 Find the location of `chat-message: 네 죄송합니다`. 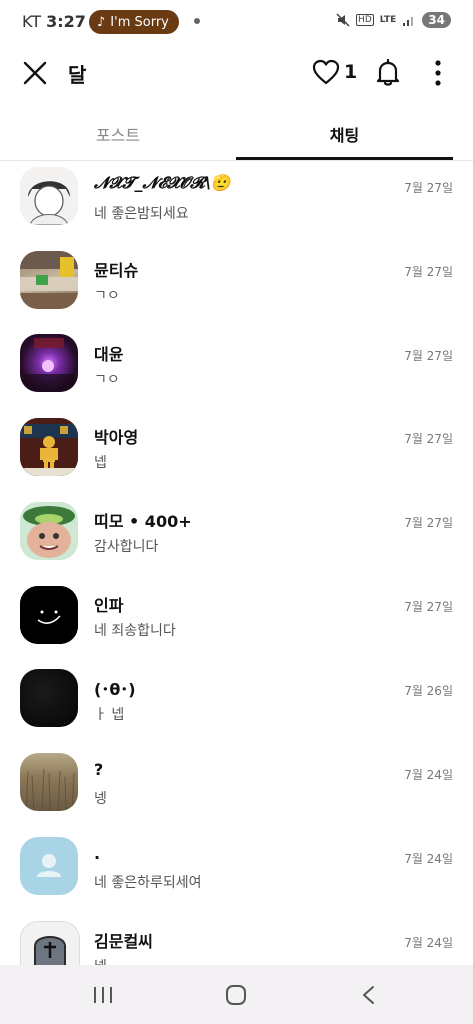

chat-message: 네 죄송합니다 is located at coordinates (135, 631).